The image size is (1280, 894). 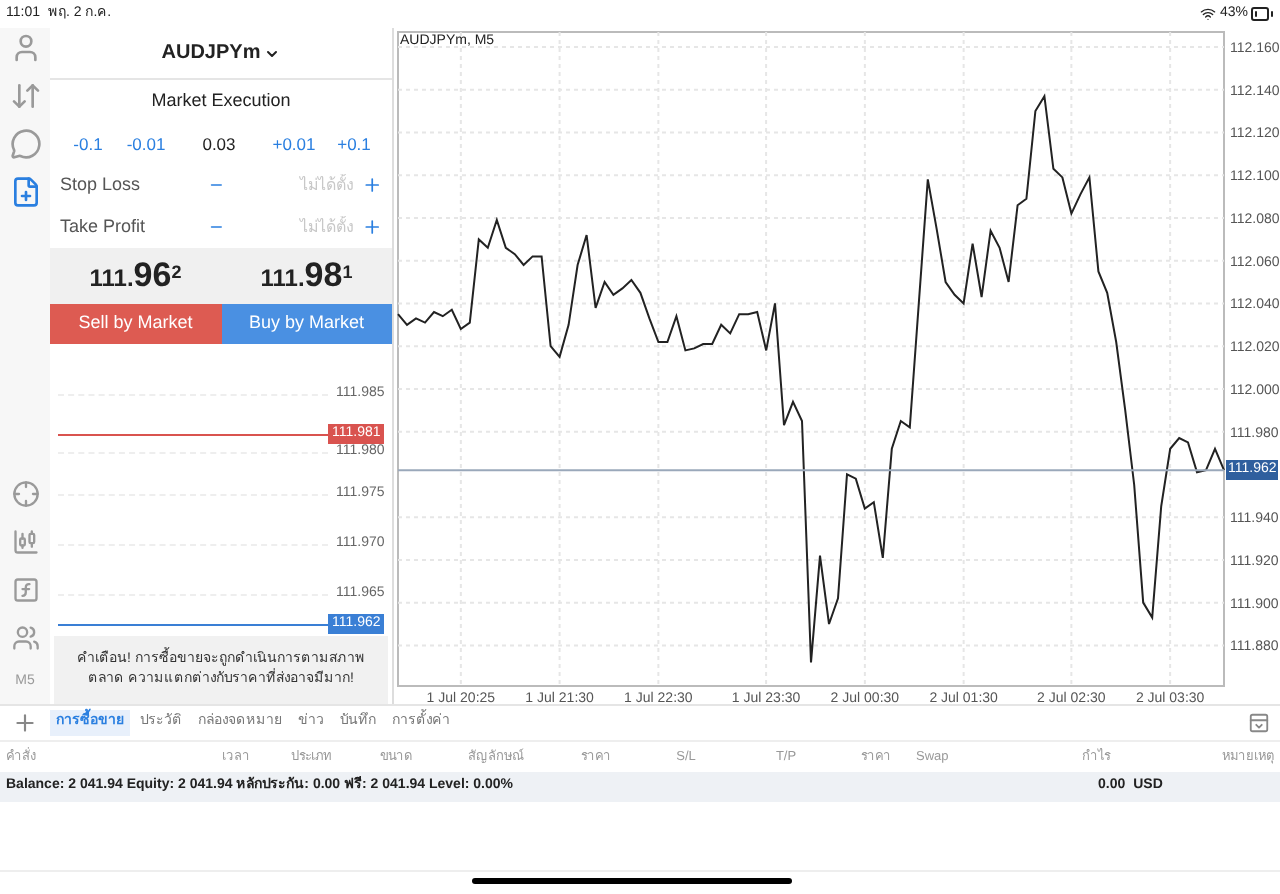 I want to click on people-icon, so click(x=25, y=637).